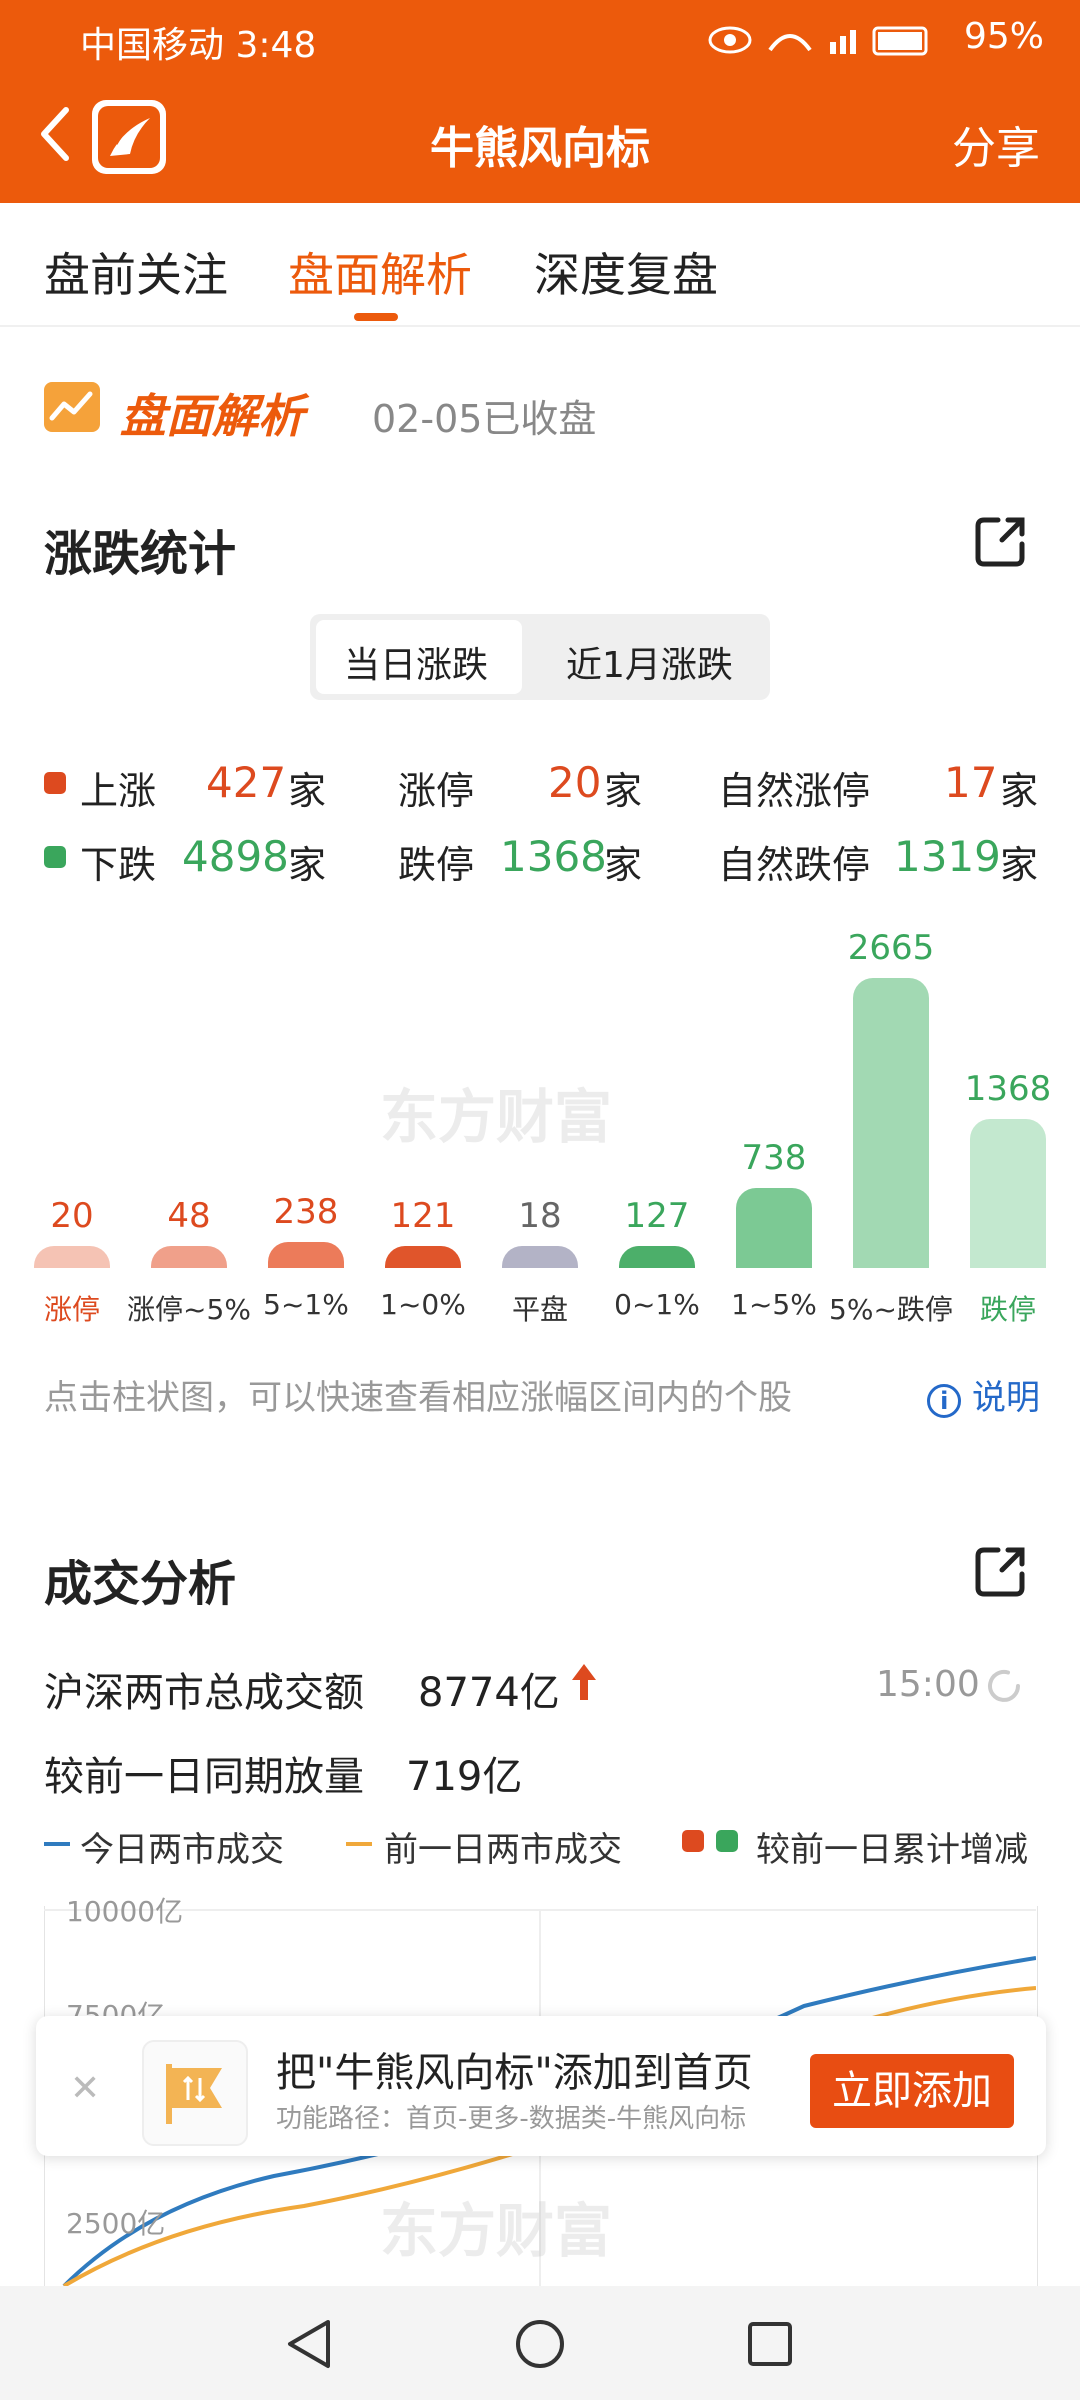 Image resolution: width=1080 pixels, height=2400 pixels. What do you see at coordinates (416, 662) in the screenshot?
I see `toggle-today: 当日涨跌` at bounding box center [416, 662].